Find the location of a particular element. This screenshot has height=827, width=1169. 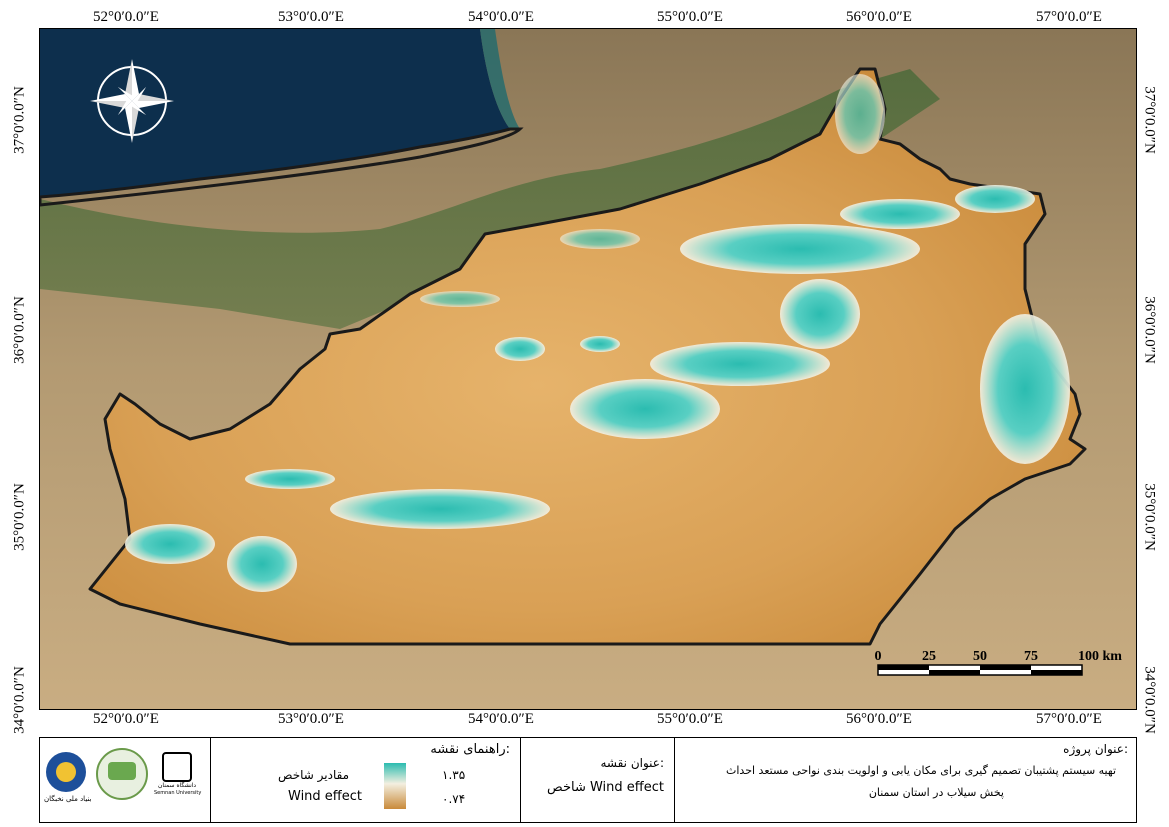

lon-label-bottom-53: 53°0′0.0″E is located at coordinates (311, 719).